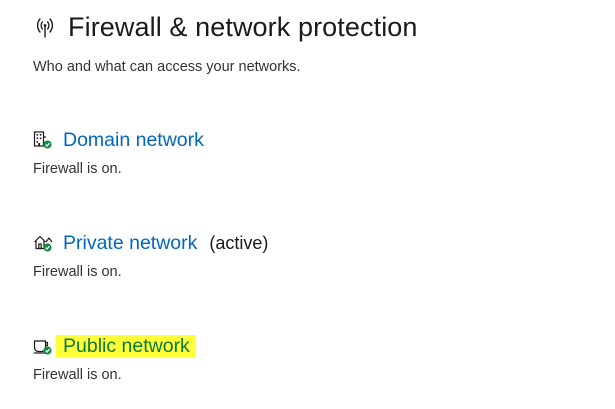  I want to click on page-subtitle: Who and what can access your networks., so click(167, 67).